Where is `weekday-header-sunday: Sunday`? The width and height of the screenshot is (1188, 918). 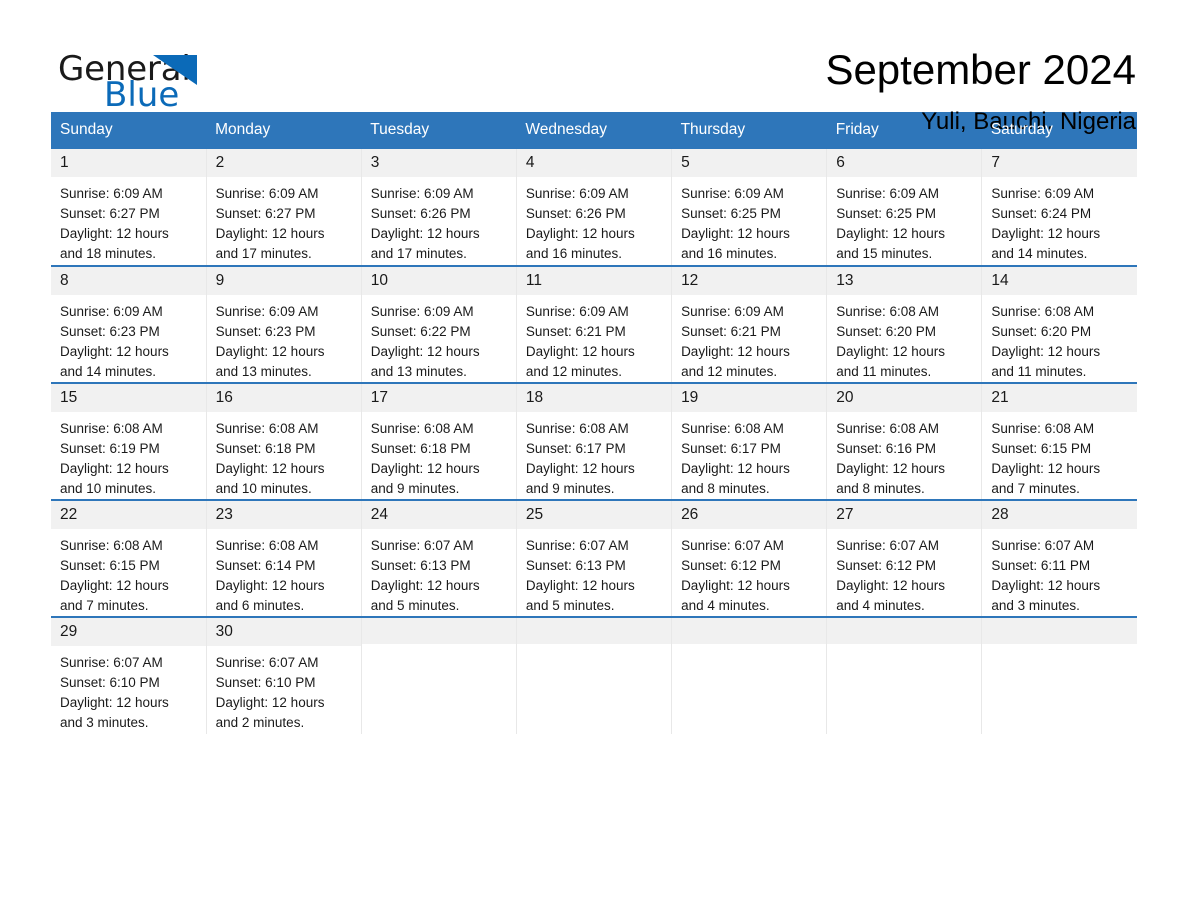 weekday-header-sunday: Sunday is located at coordinates (129, 130).